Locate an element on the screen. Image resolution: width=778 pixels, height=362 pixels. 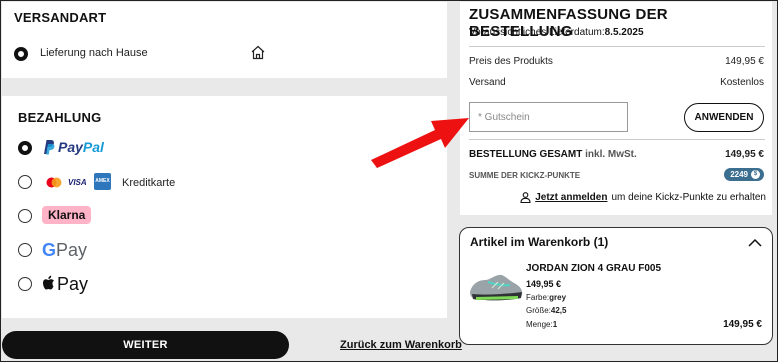
cart-title: Artikel im Warenkorb (1) is located at coordinates (539, 242).